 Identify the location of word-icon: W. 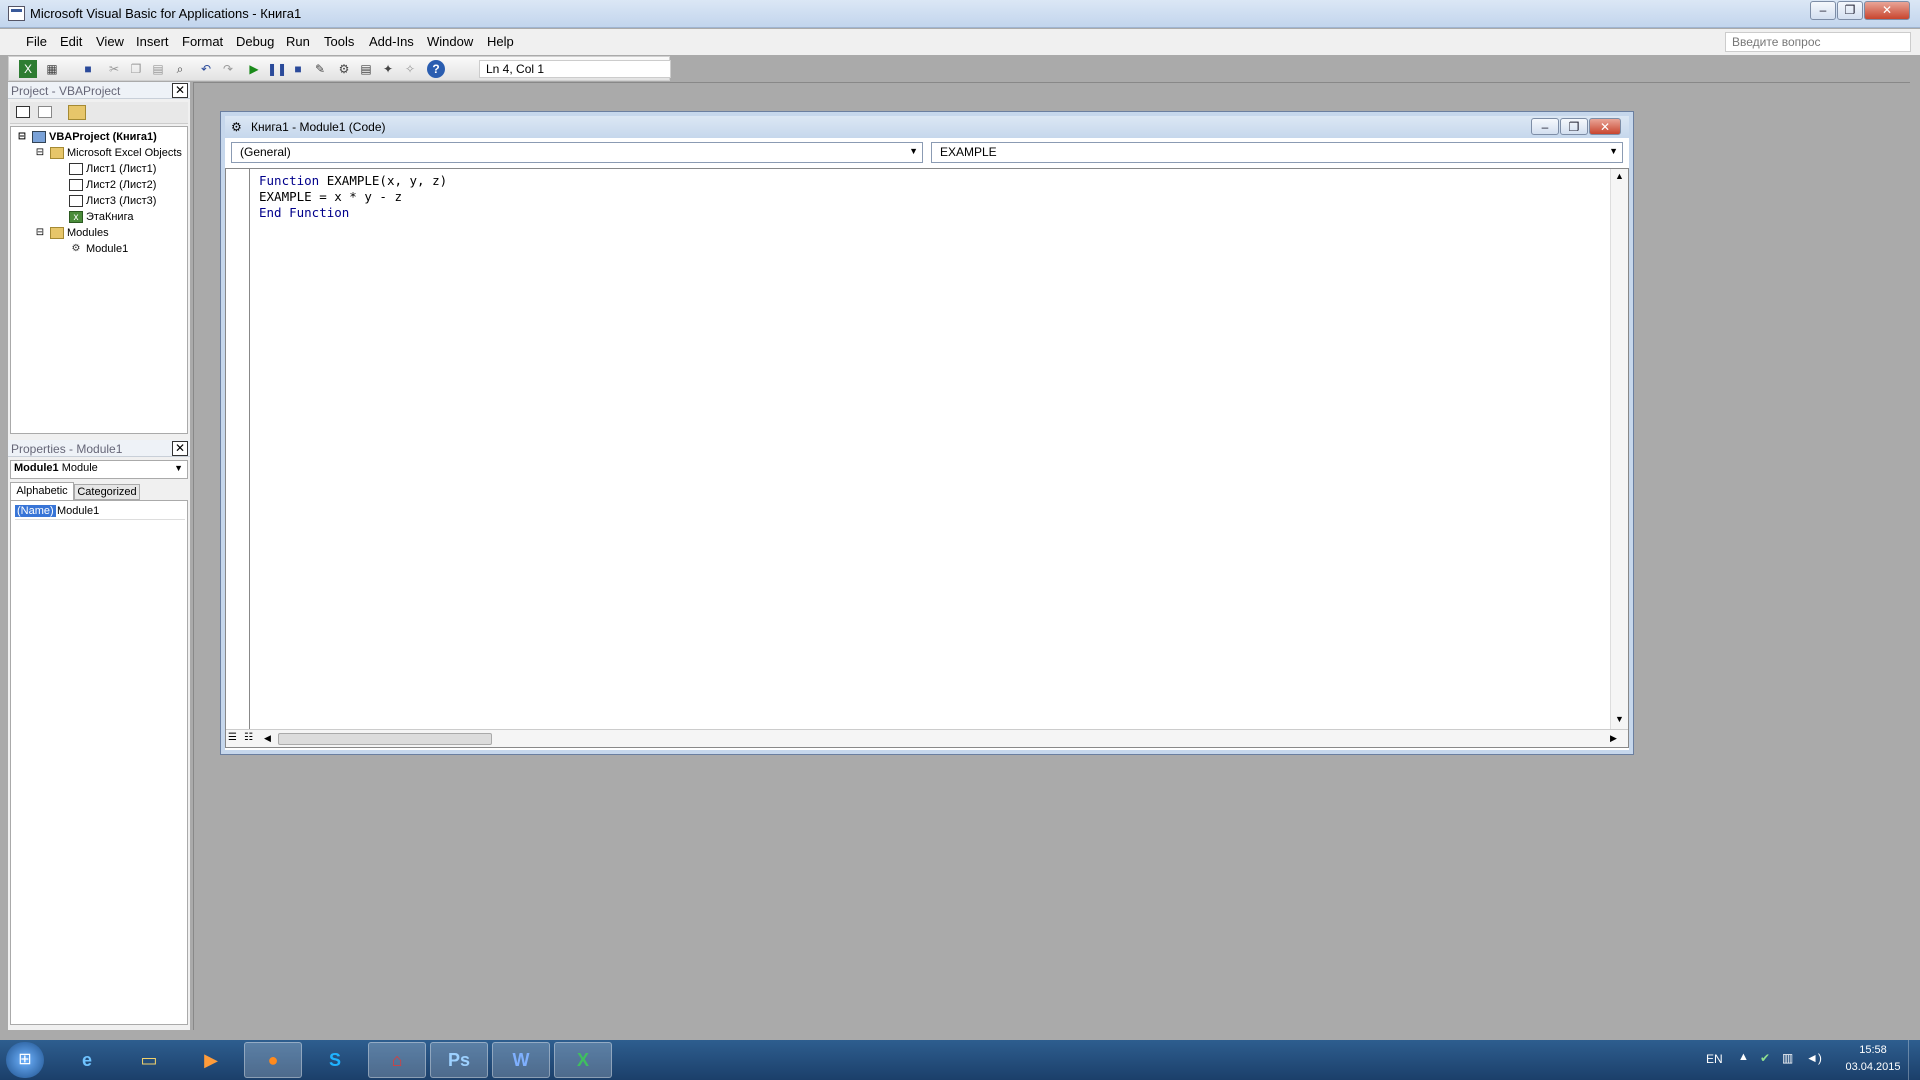
(521, 1060).